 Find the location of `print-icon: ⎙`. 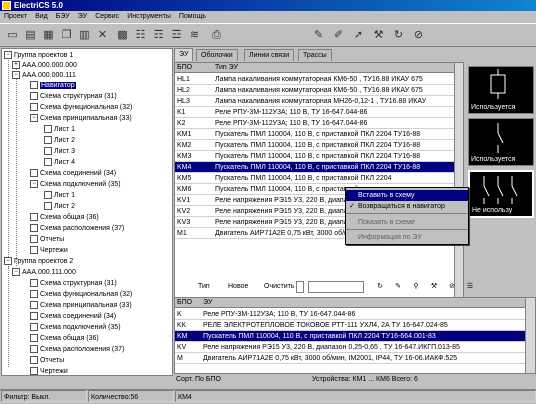

print-icon: ⎙ is located at coordinates (216, 35).